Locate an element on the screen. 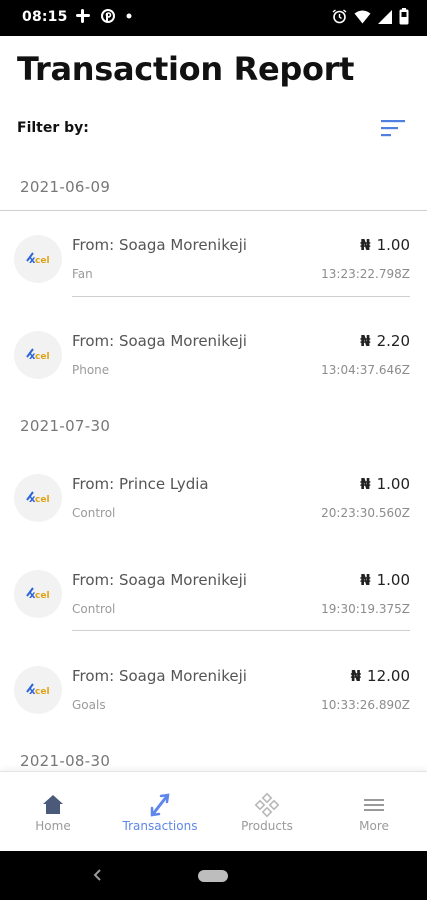 Image resolution: width=427 pixels, height=900 pixels. filter-button is located at coordinates (393, 128).